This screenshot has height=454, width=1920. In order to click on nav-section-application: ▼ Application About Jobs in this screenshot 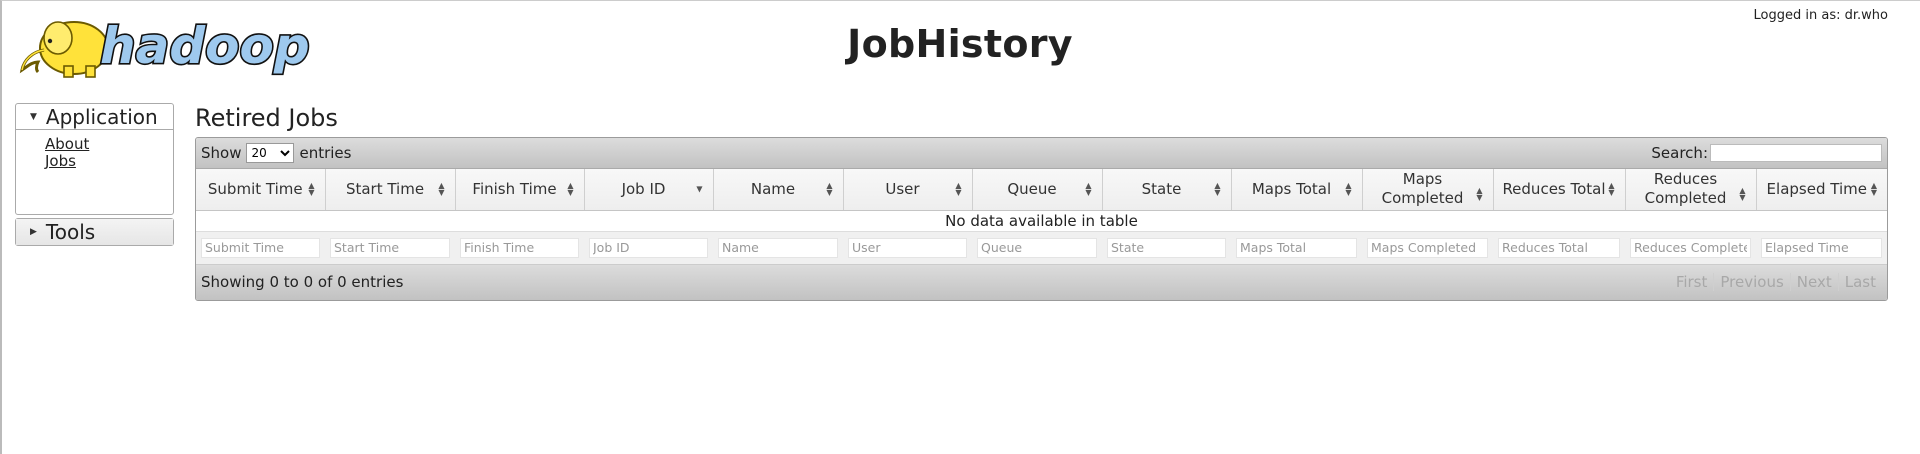, I will do `click(94, 159)`.